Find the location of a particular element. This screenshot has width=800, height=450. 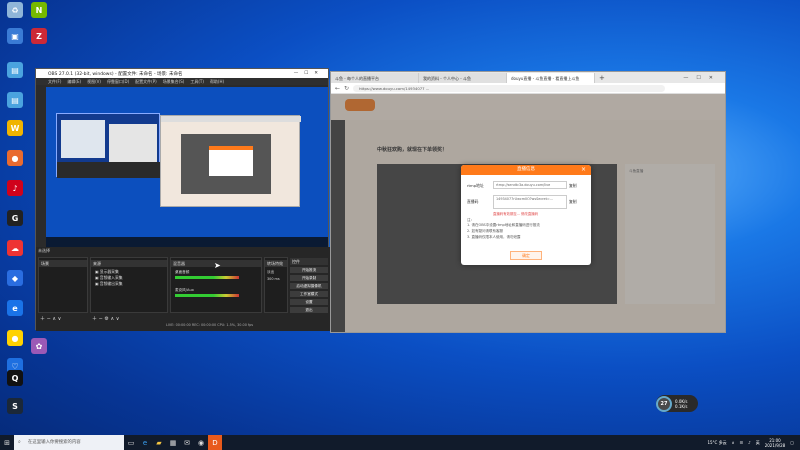

network-icon: ☰ is located at coordinates (742, 442).